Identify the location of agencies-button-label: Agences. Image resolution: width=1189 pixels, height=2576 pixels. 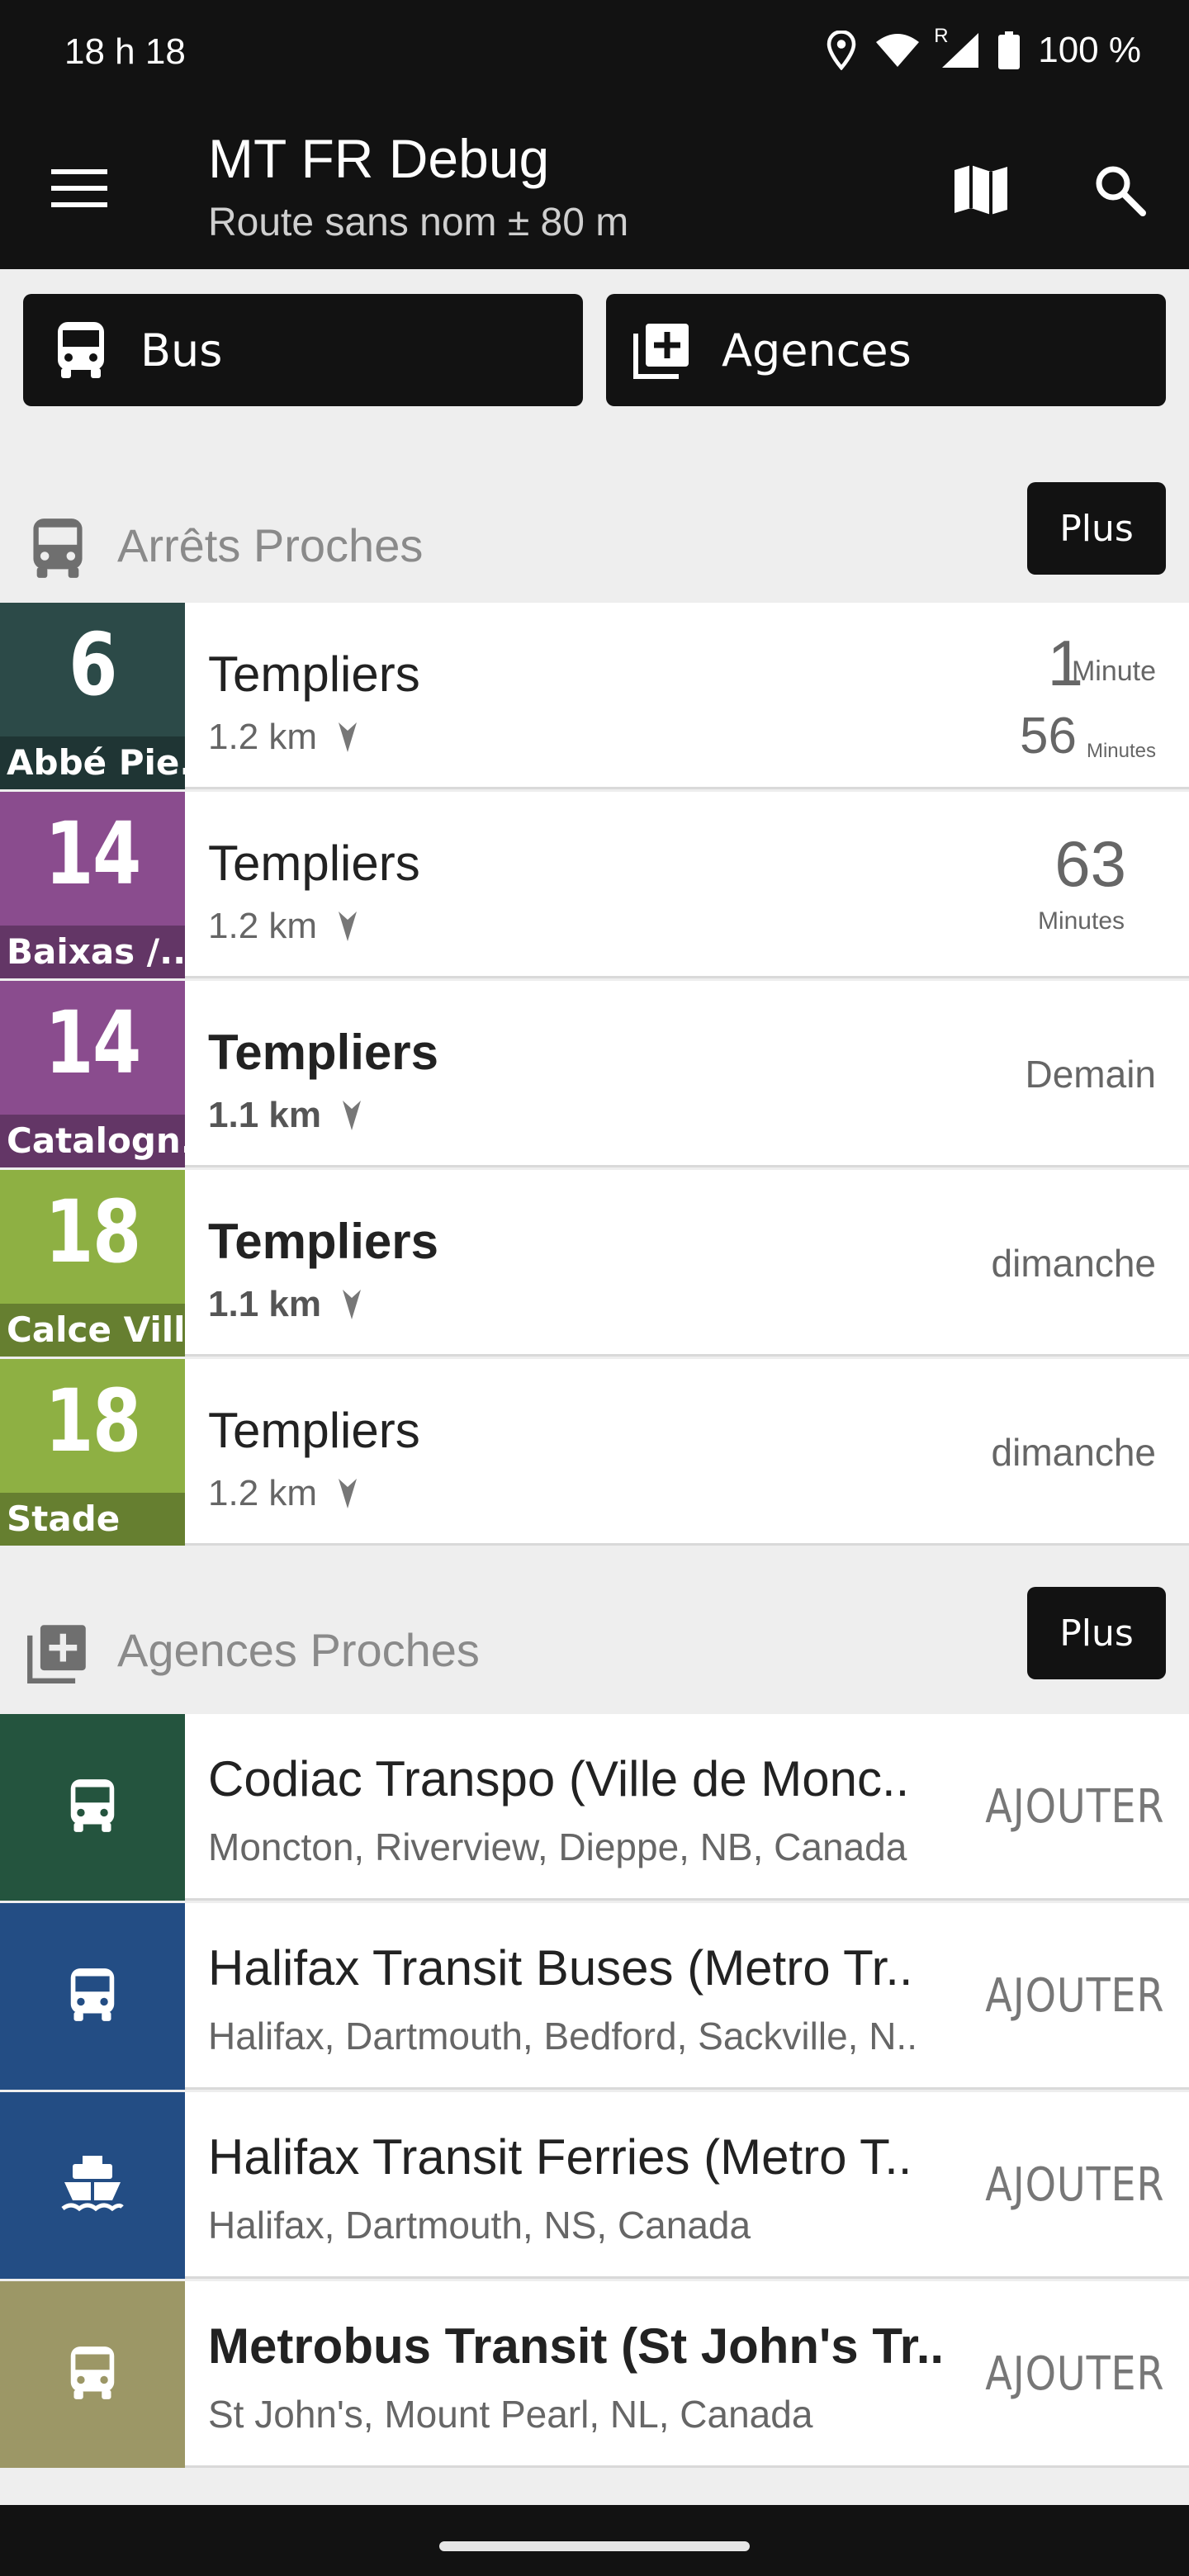
(817, 350).